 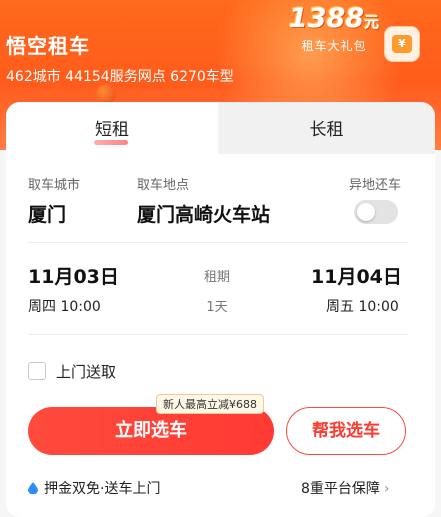 What do you see at coordinates (210, 404) in the screenshot?
I see `new-user-discount-badge: 新人最高立减¥688` at bounding box center [210, 404].